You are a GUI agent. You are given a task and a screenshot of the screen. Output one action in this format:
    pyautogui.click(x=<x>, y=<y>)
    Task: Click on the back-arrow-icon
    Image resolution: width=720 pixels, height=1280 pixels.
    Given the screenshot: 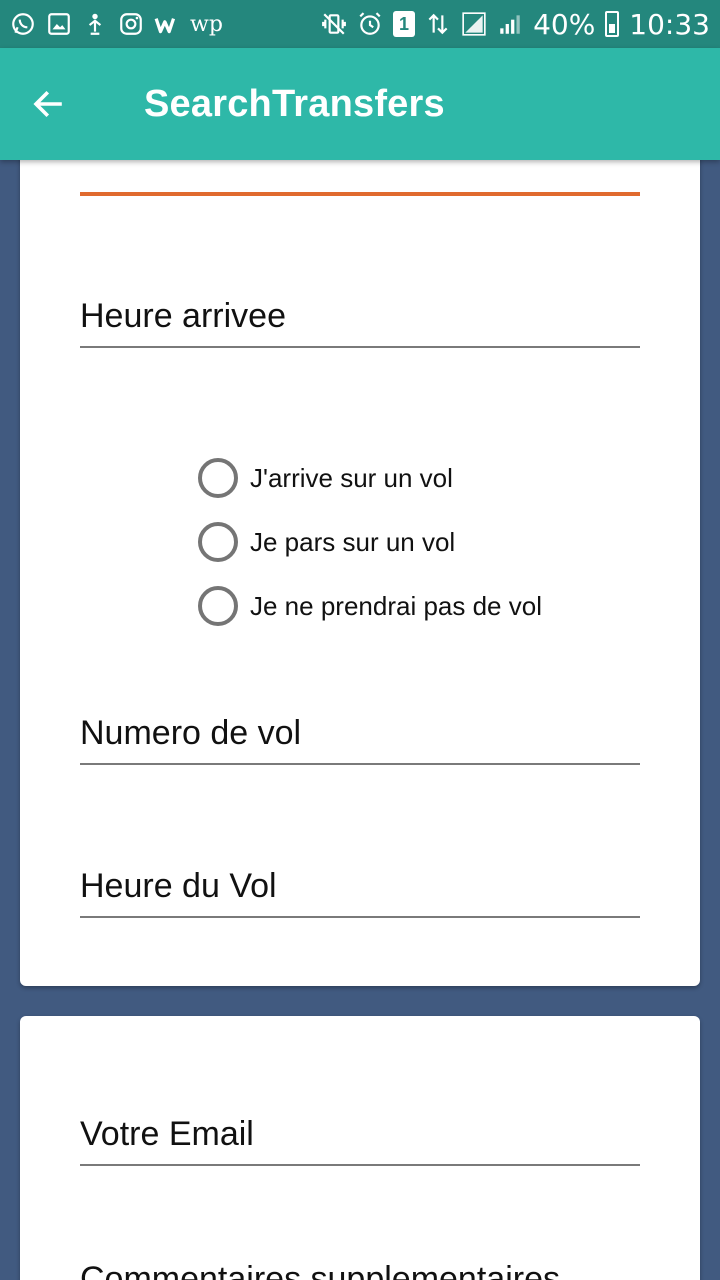 What is the action you would take?
    pyautogui.click(x=47, y=104)
    